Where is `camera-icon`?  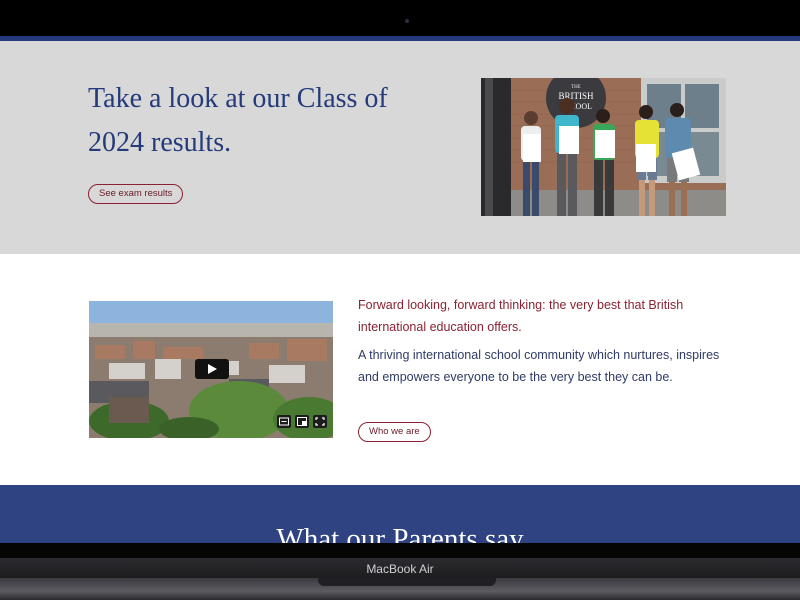
camera-icon is located at coordinates (407, 21).